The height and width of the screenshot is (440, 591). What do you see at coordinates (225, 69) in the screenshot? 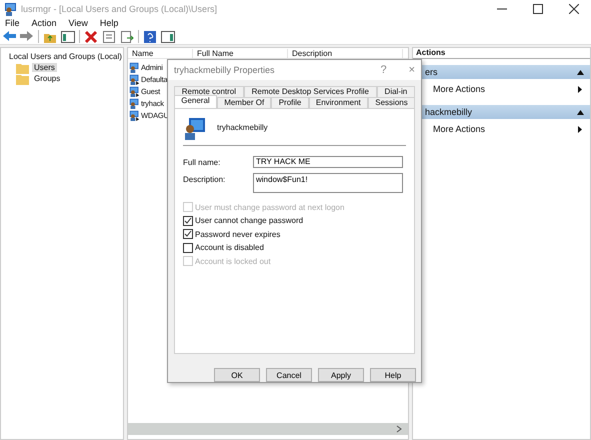
I see `dialog-title: tryhackmebilly Properties` at bounding box center [225, 69].